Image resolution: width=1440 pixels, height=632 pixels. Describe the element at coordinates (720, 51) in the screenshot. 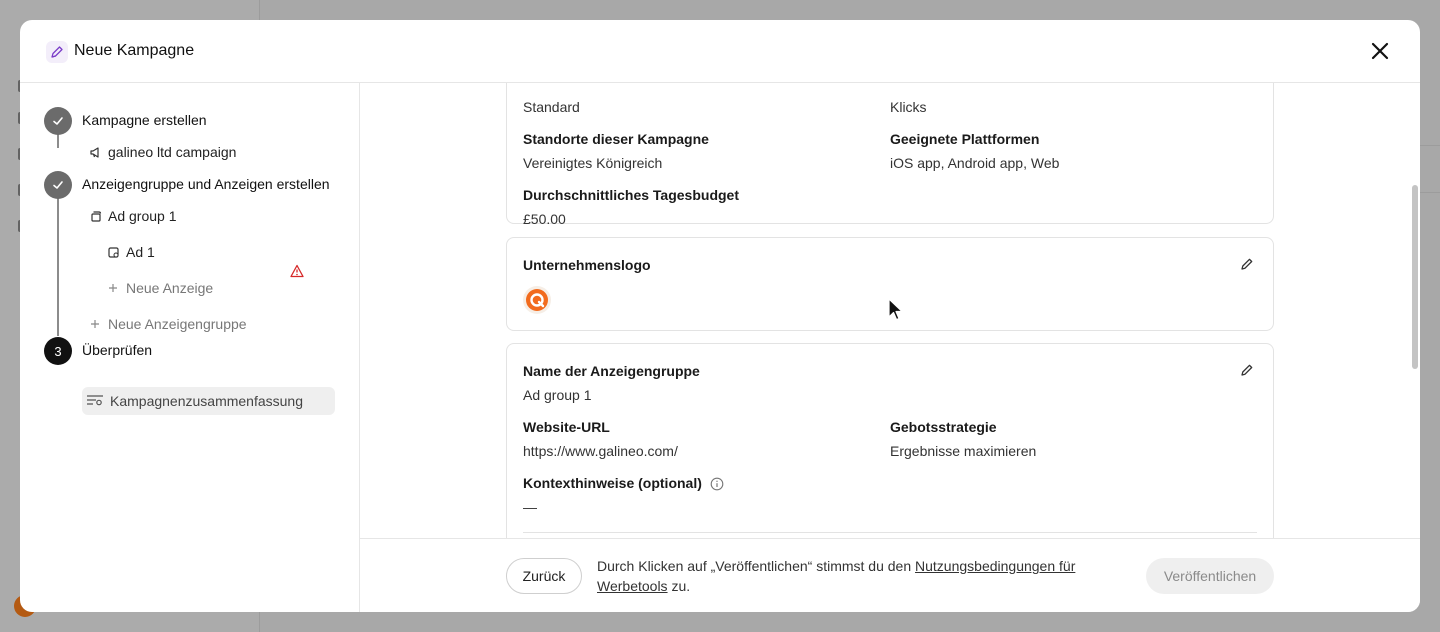

I see `modal-header: Neue Kampagne` at that location.